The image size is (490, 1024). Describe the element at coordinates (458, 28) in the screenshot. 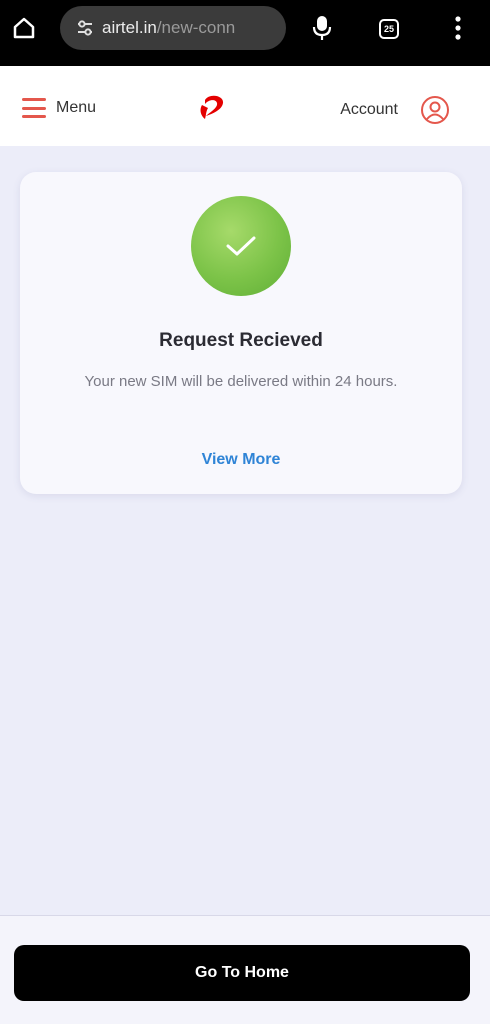

I see `more-options-icon` at that location.